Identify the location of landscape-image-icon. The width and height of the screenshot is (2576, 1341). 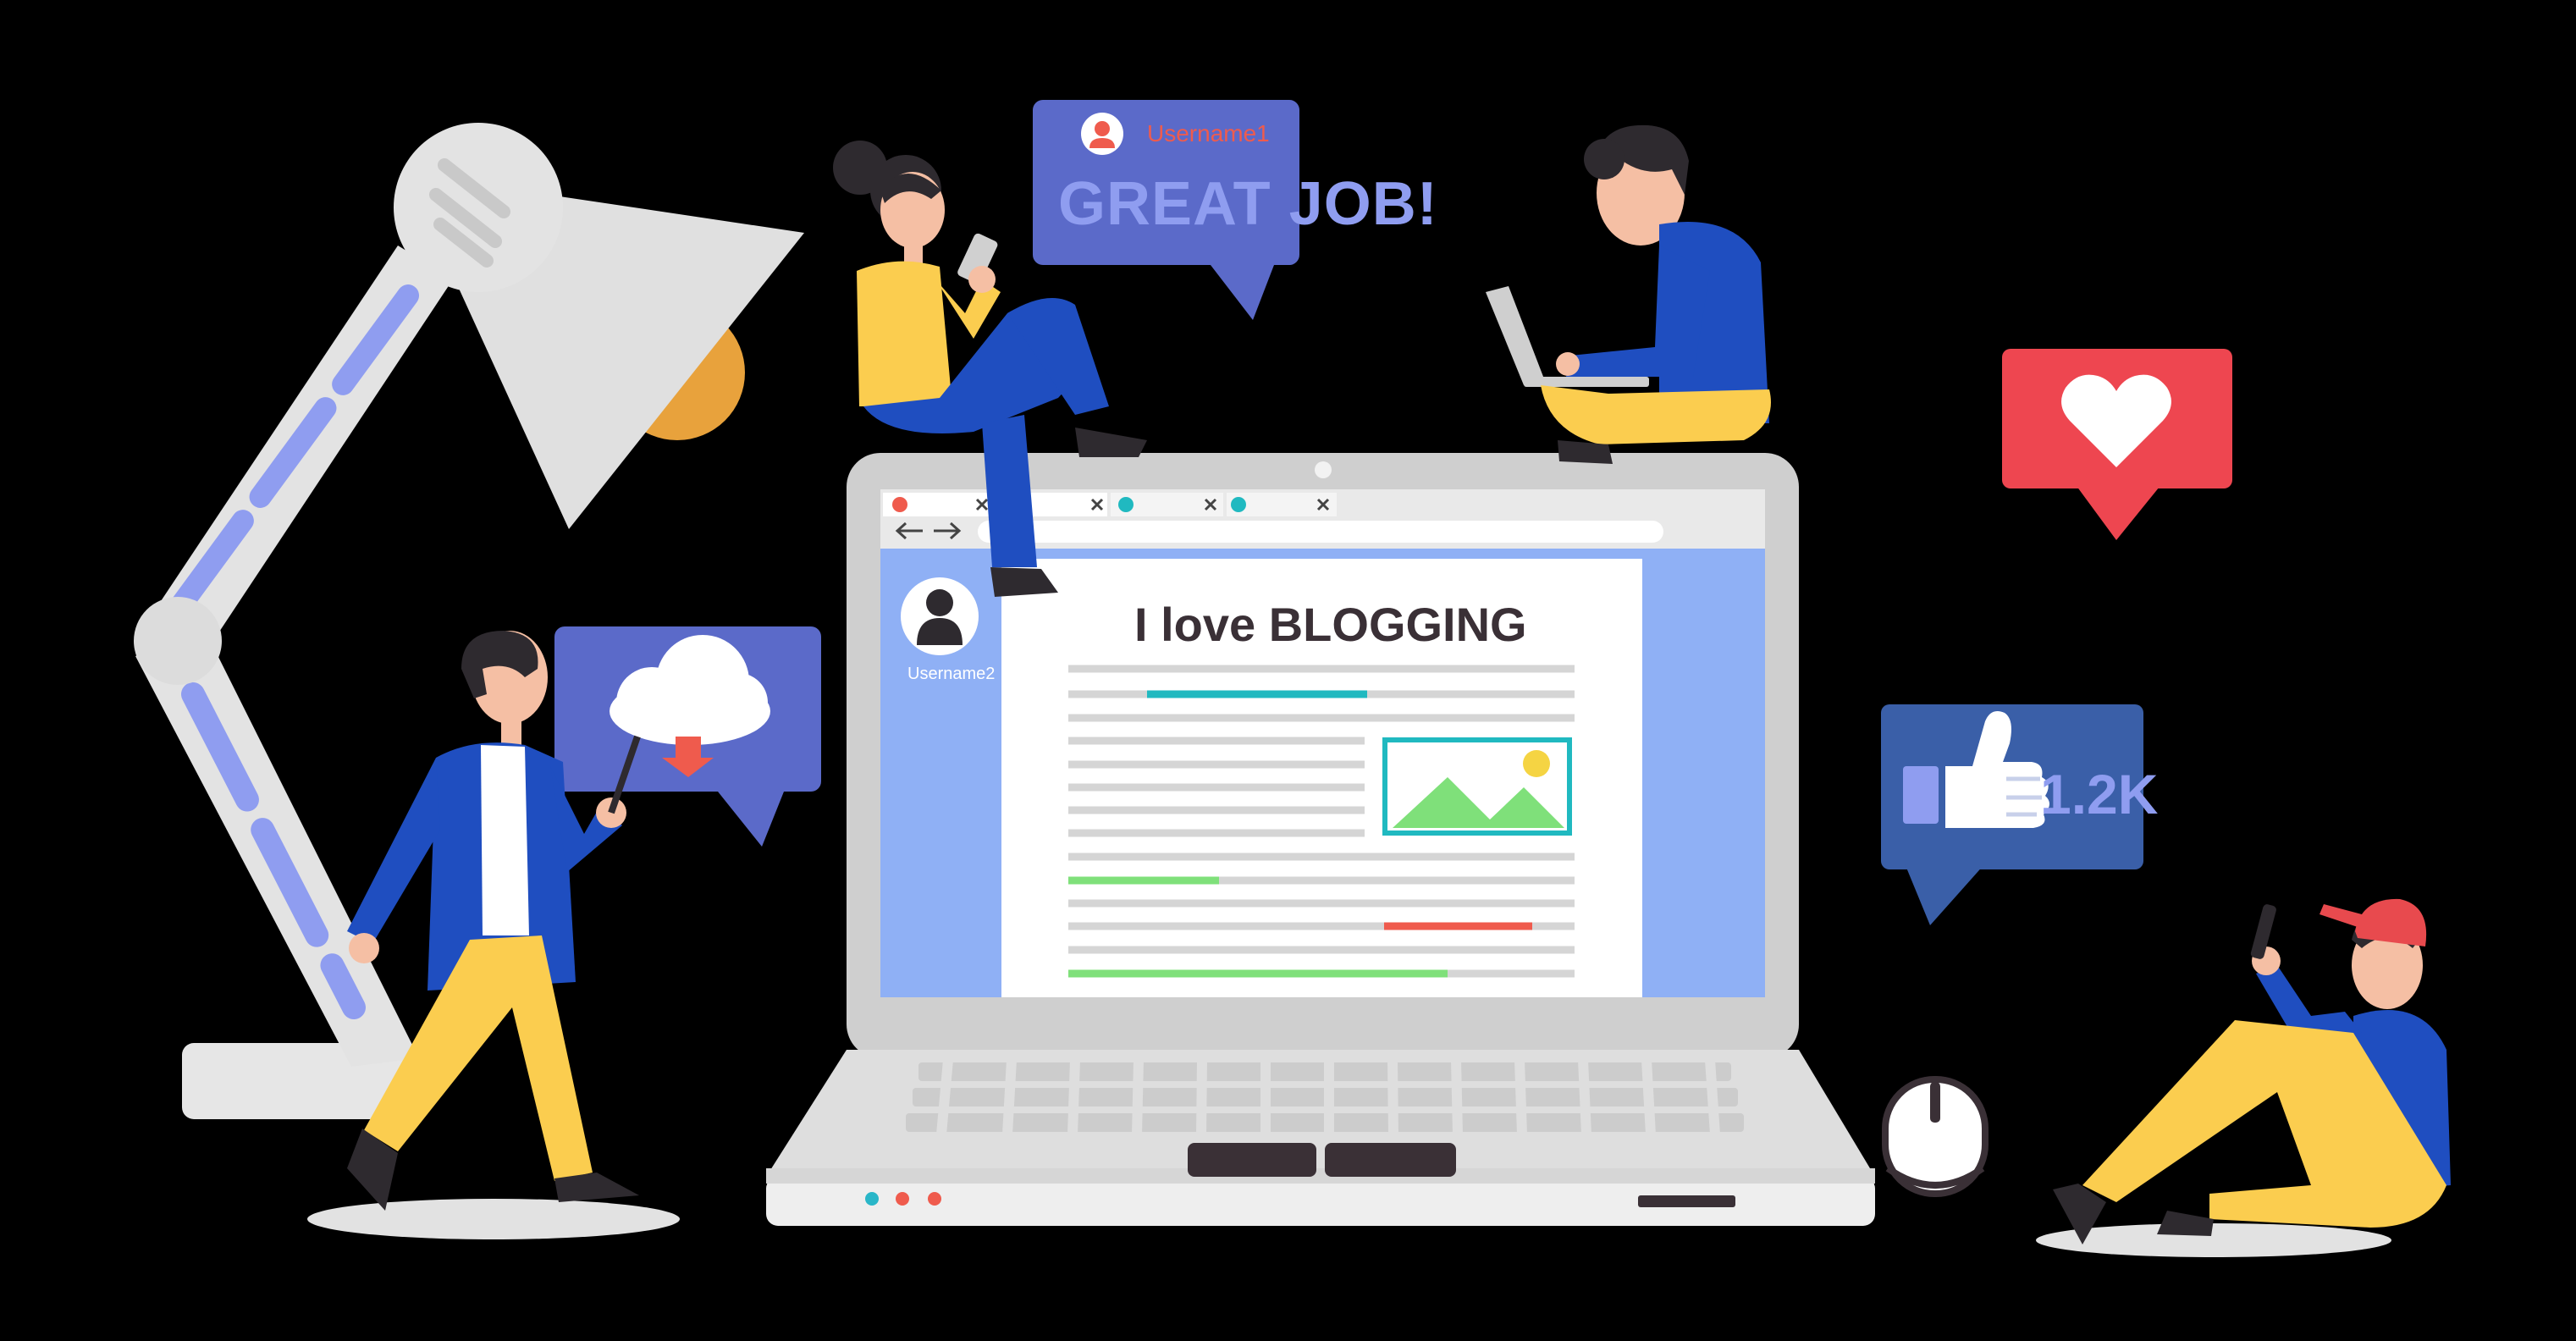
(1477, 786).